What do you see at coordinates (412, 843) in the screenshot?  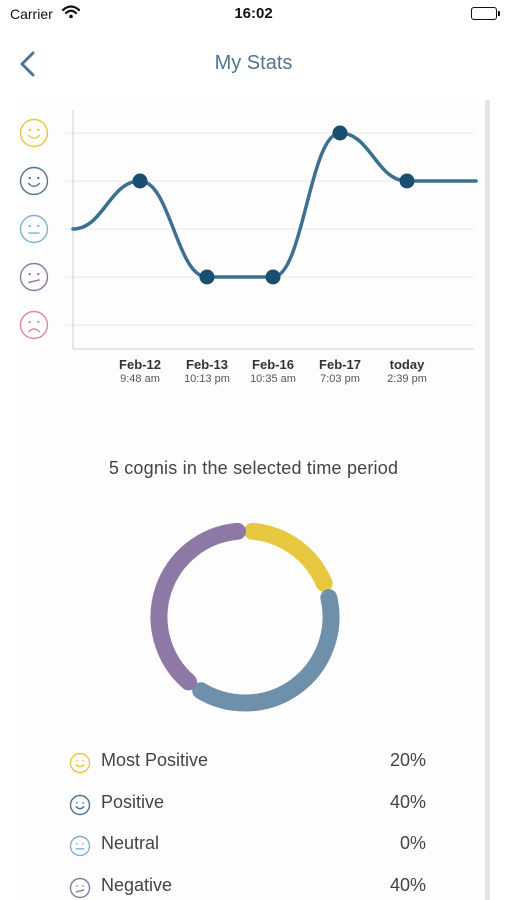 I see `legend-value: 0%` at bounding box center [412, 843].